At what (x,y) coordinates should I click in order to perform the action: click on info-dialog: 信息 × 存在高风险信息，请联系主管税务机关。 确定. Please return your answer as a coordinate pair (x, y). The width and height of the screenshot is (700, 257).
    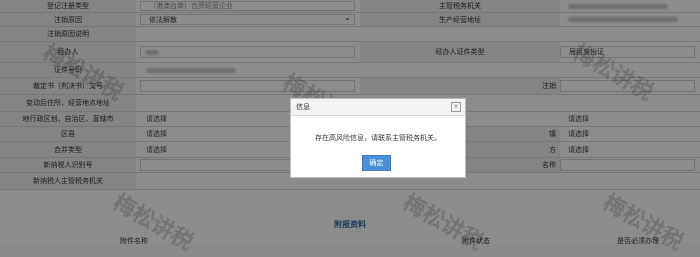
    Looking at the image, I should click on (378, 138).